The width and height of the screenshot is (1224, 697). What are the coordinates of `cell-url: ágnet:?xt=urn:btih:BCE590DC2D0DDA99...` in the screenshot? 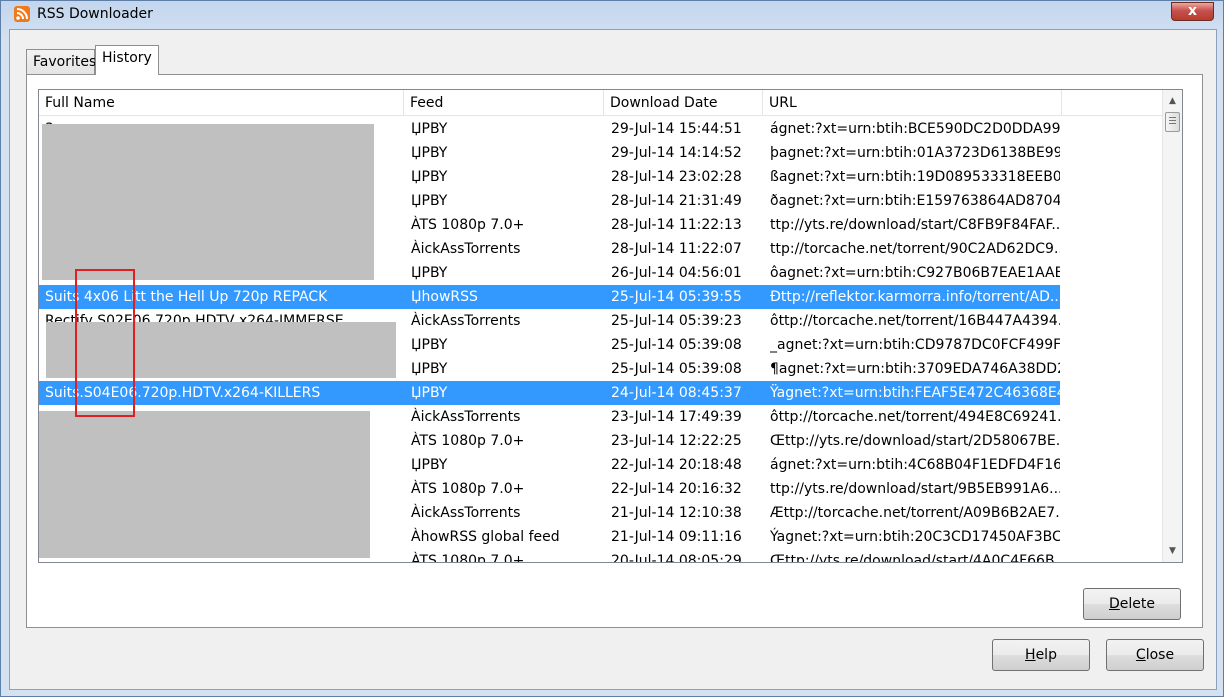 It's located at (915, 129).